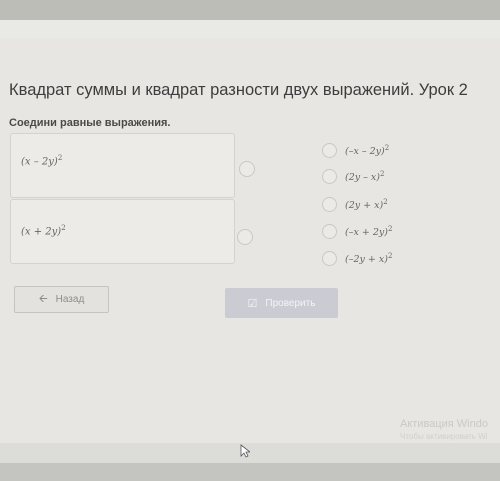  Describe the element at coordinates (90, 123) in the screenshot. I see `task-instruction: Соедини равные выражения.` at that location.